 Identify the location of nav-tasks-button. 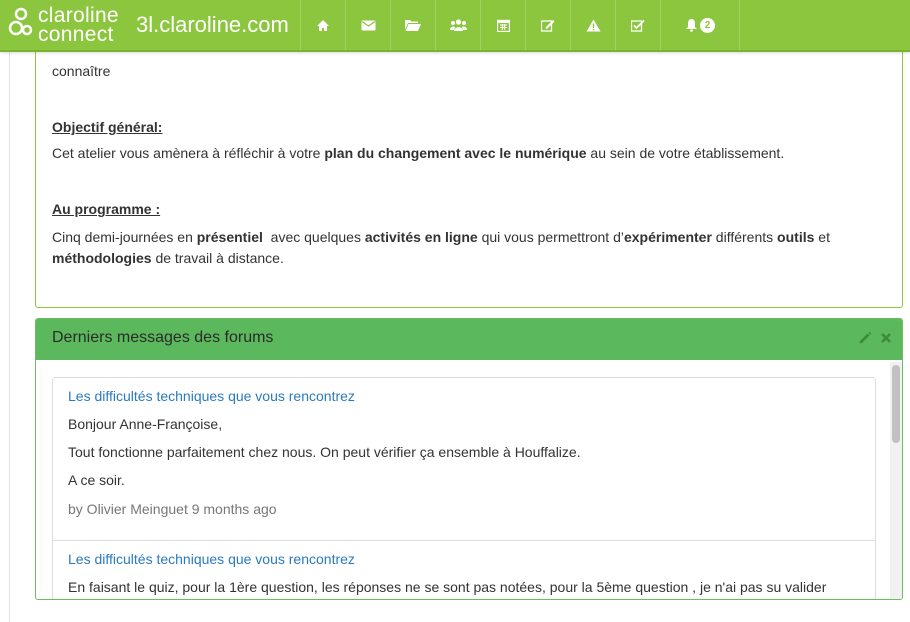
(637, 25).